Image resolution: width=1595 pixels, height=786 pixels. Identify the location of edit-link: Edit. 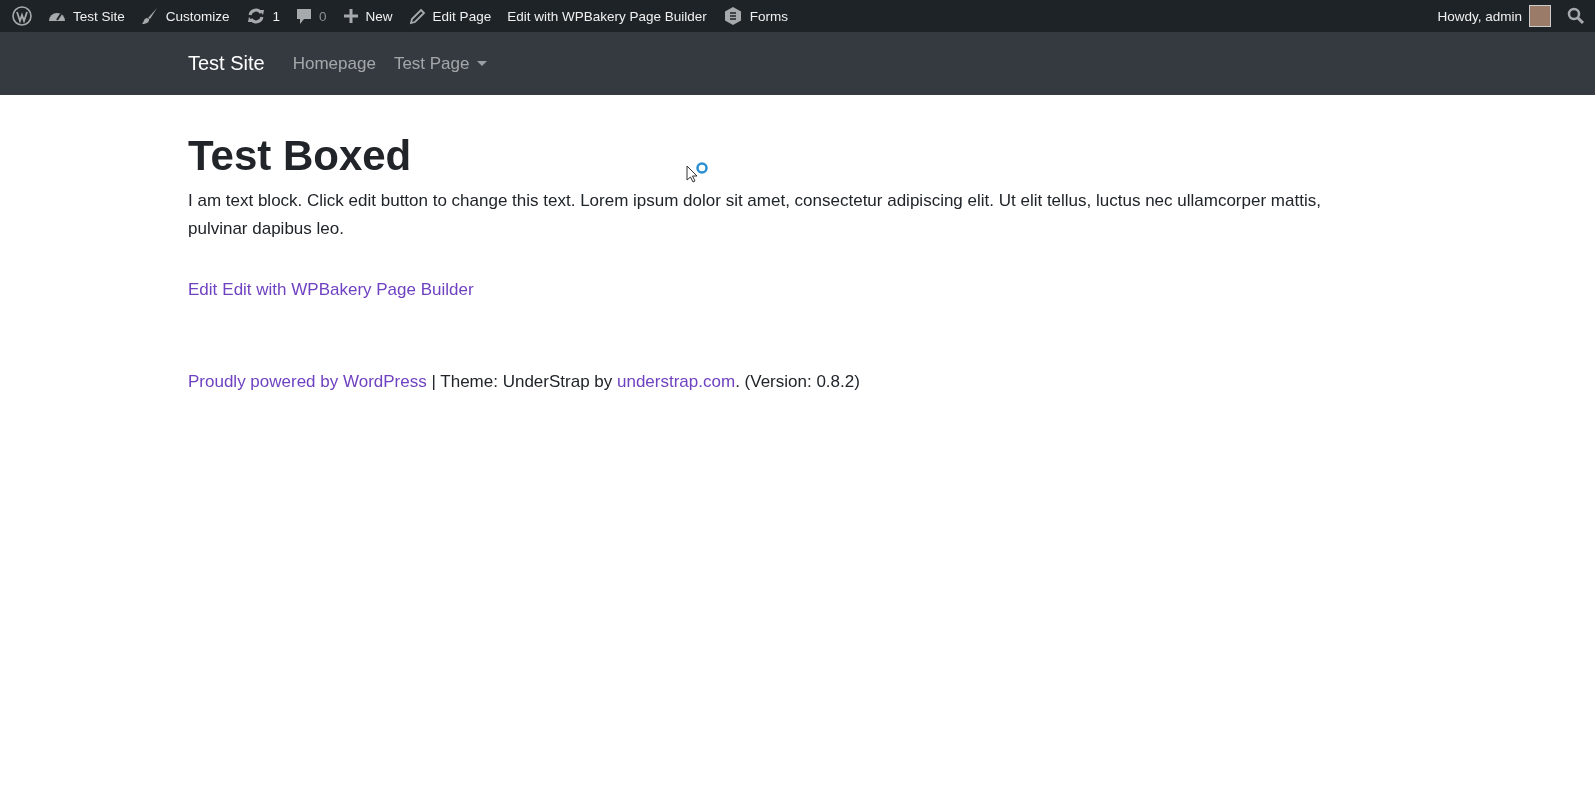
(203, 289).